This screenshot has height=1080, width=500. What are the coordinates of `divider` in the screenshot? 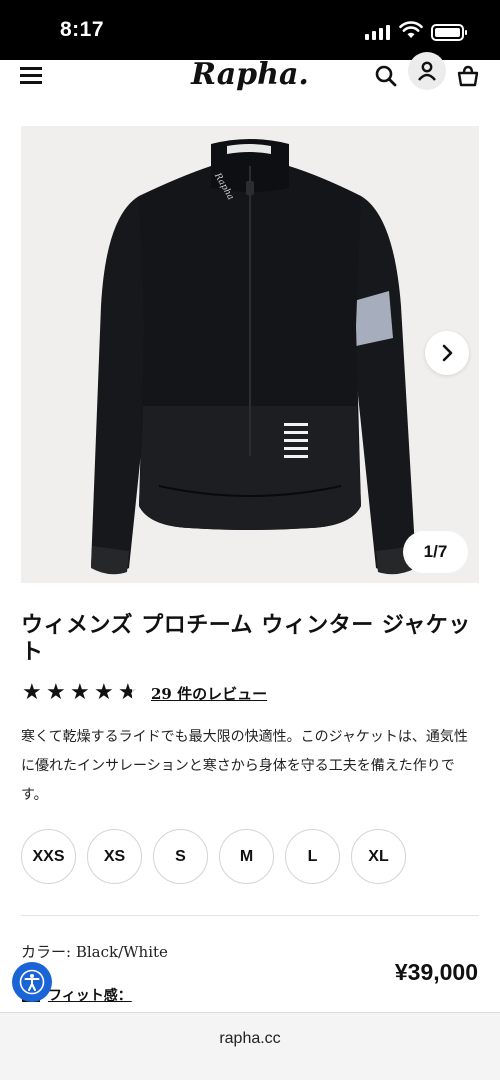 It's located at (250, 915).